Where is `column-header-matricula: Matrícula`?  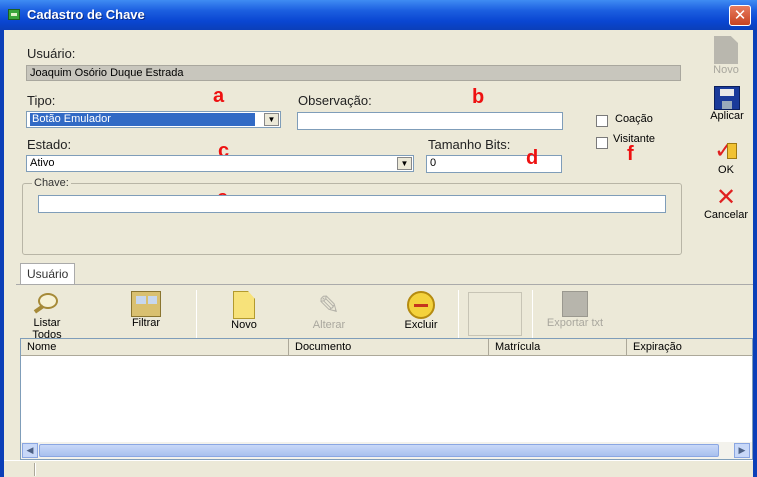 column-header-matricula: Matrícula is located at coordinates (558, 347).